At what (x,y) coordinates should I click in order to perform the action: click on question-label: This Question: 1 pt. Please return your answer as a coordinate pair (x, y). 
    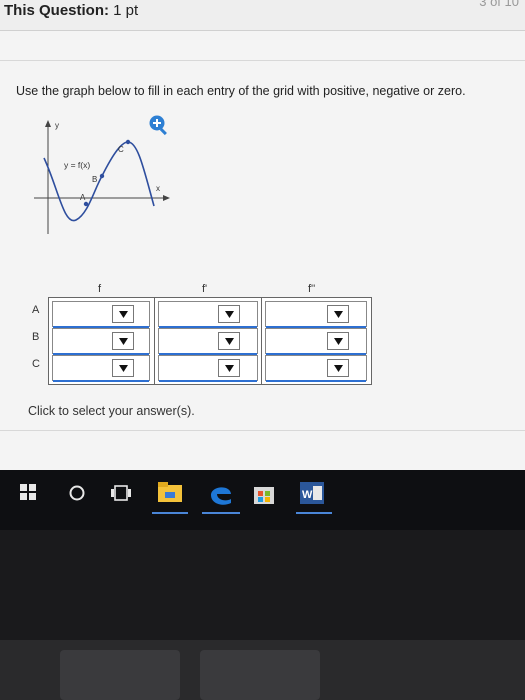
    Looking at the image, I should click on (71, 10).